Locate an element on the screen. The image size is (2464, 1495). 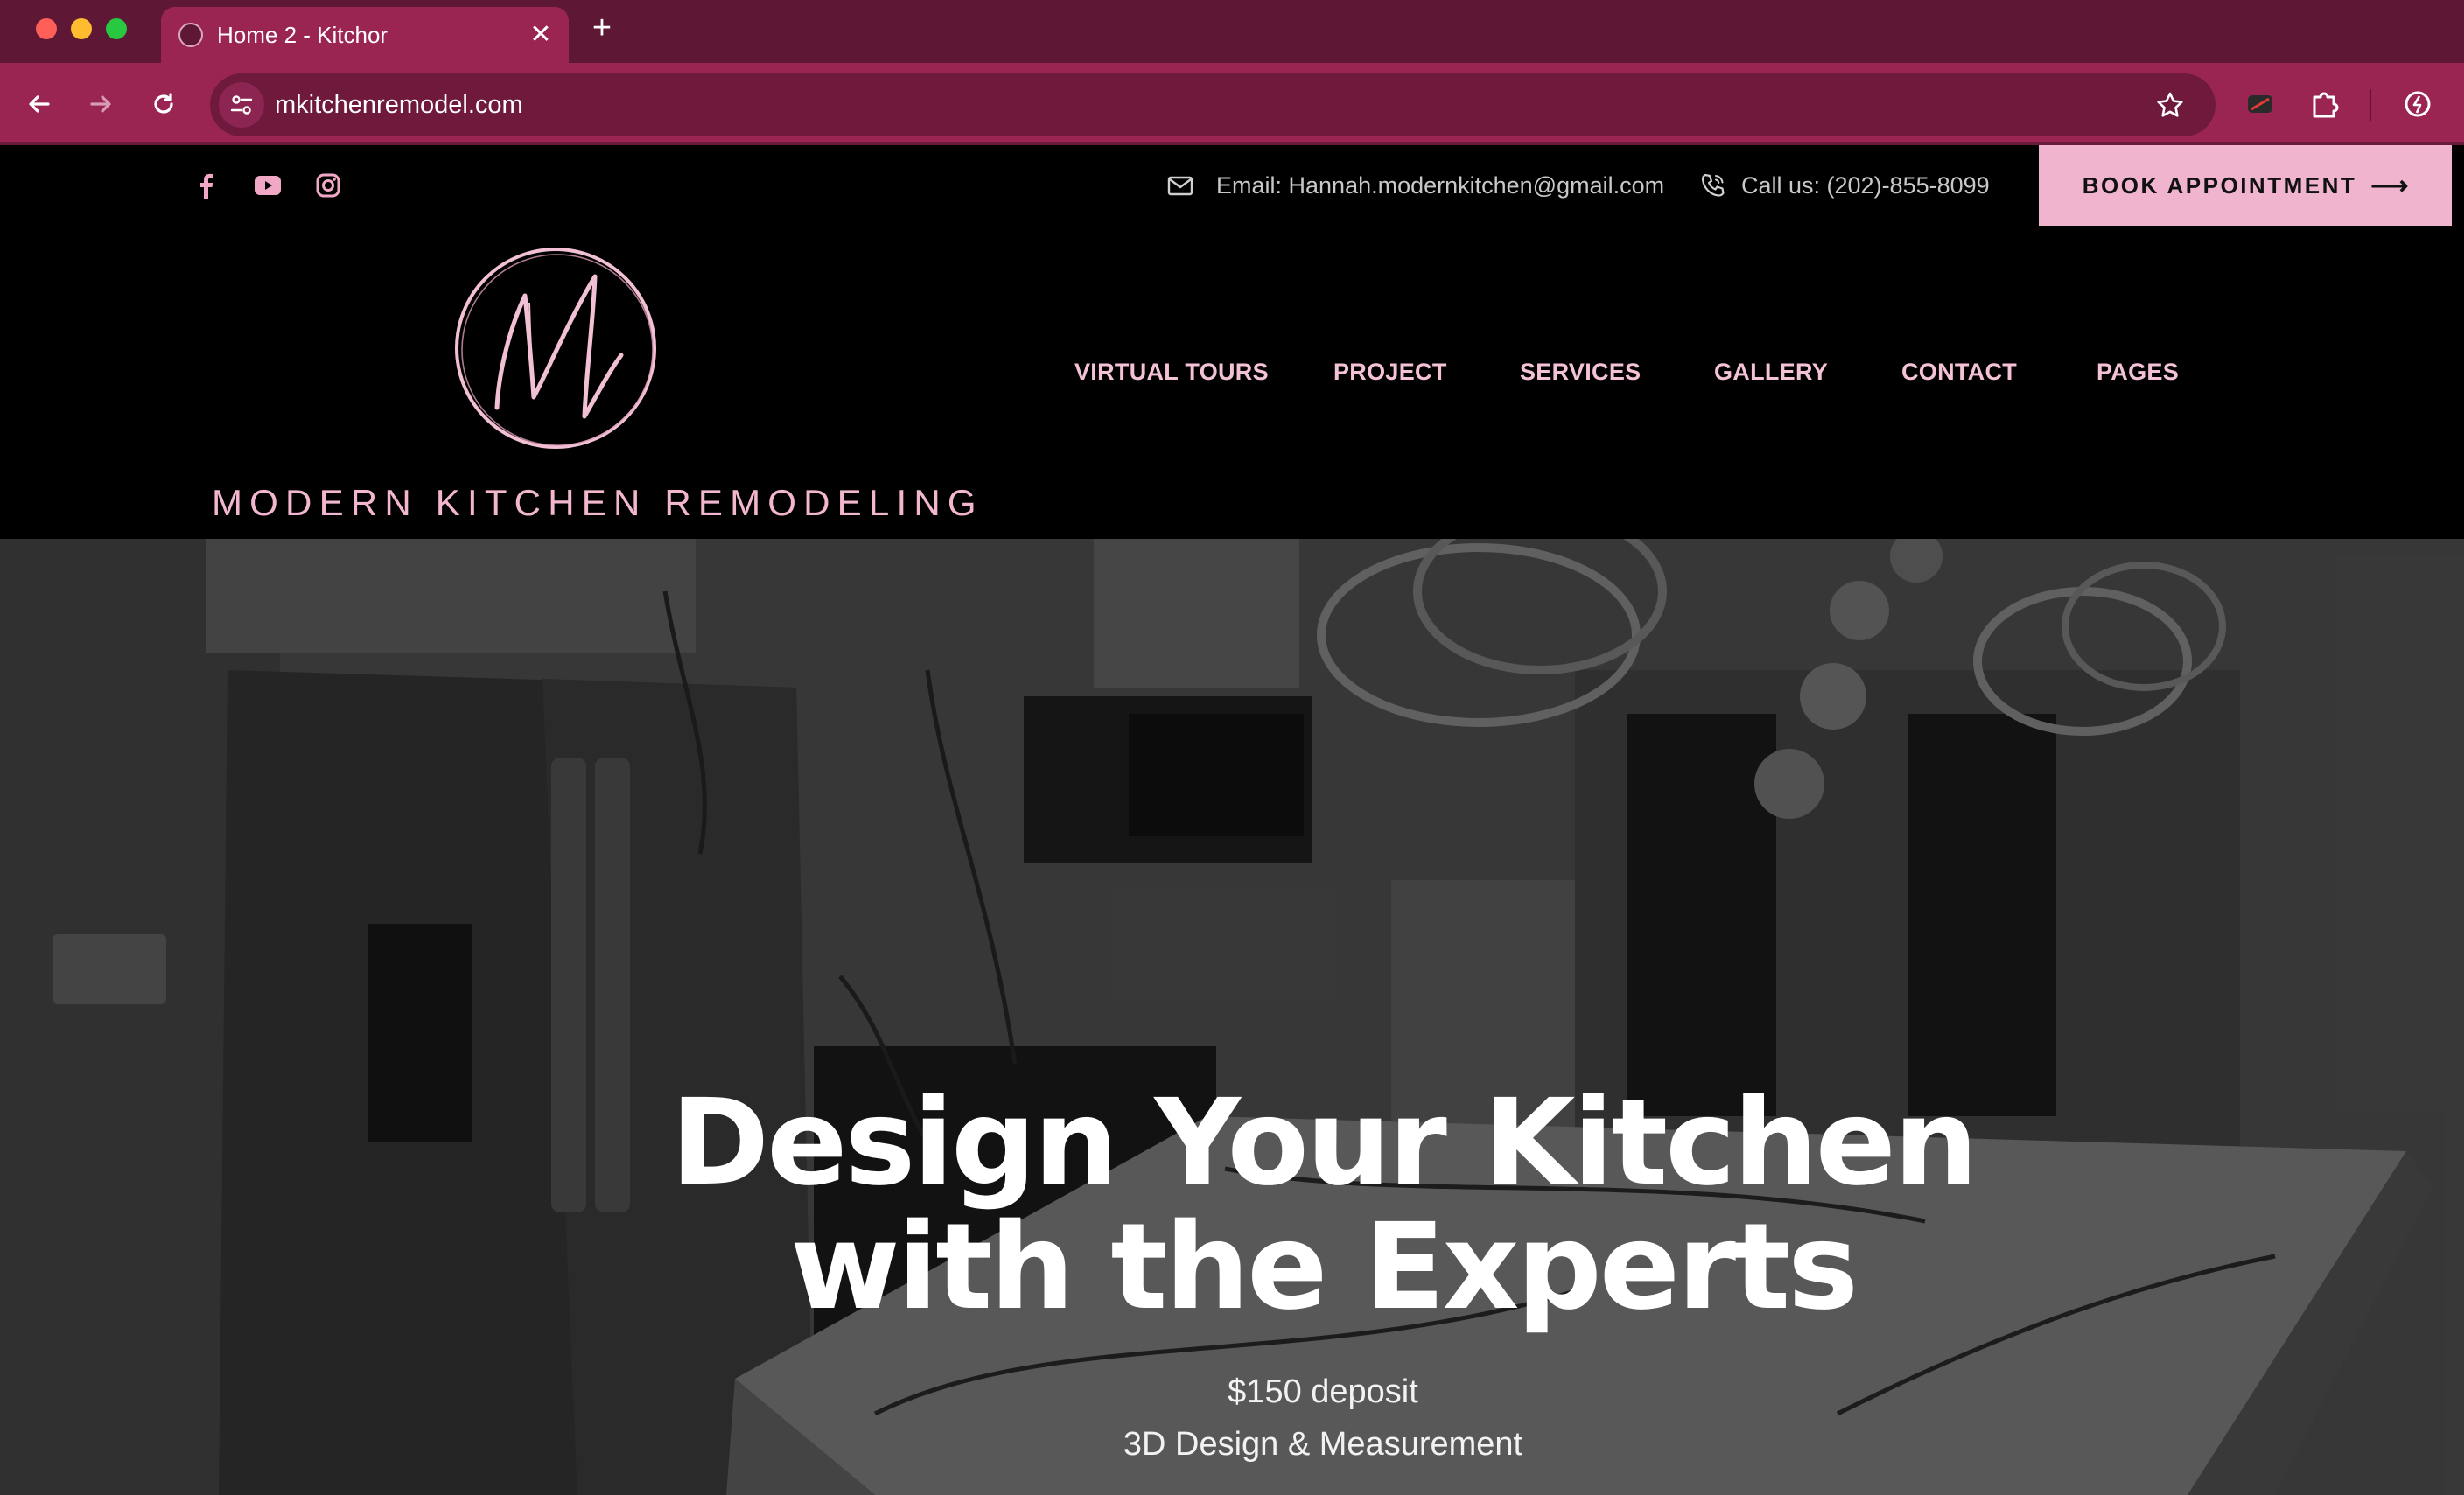
nav-services: SERVICES is located at coordinates (1580, 372).